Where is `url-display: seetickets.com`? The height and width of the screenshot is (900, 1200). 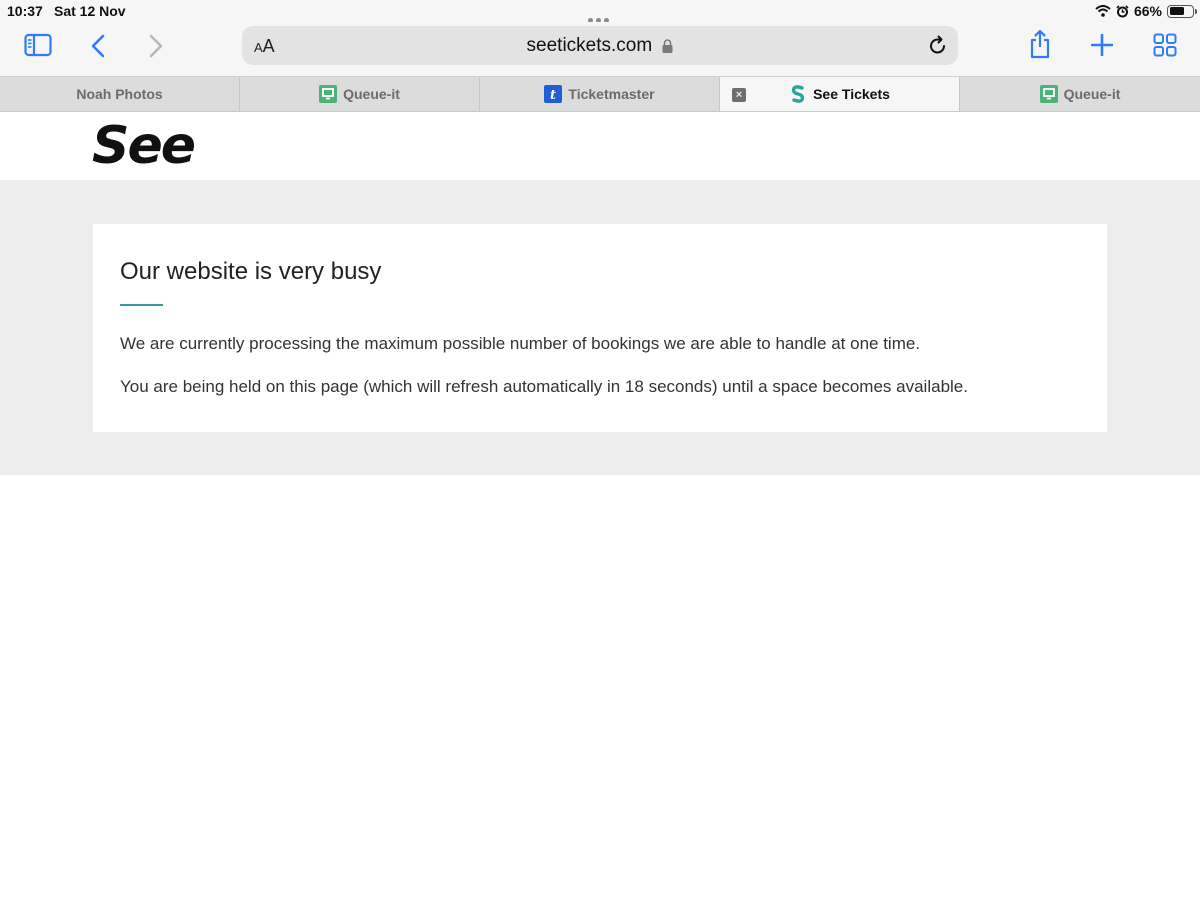
url-display: seetickets.com is located at coordinates (600, 46).